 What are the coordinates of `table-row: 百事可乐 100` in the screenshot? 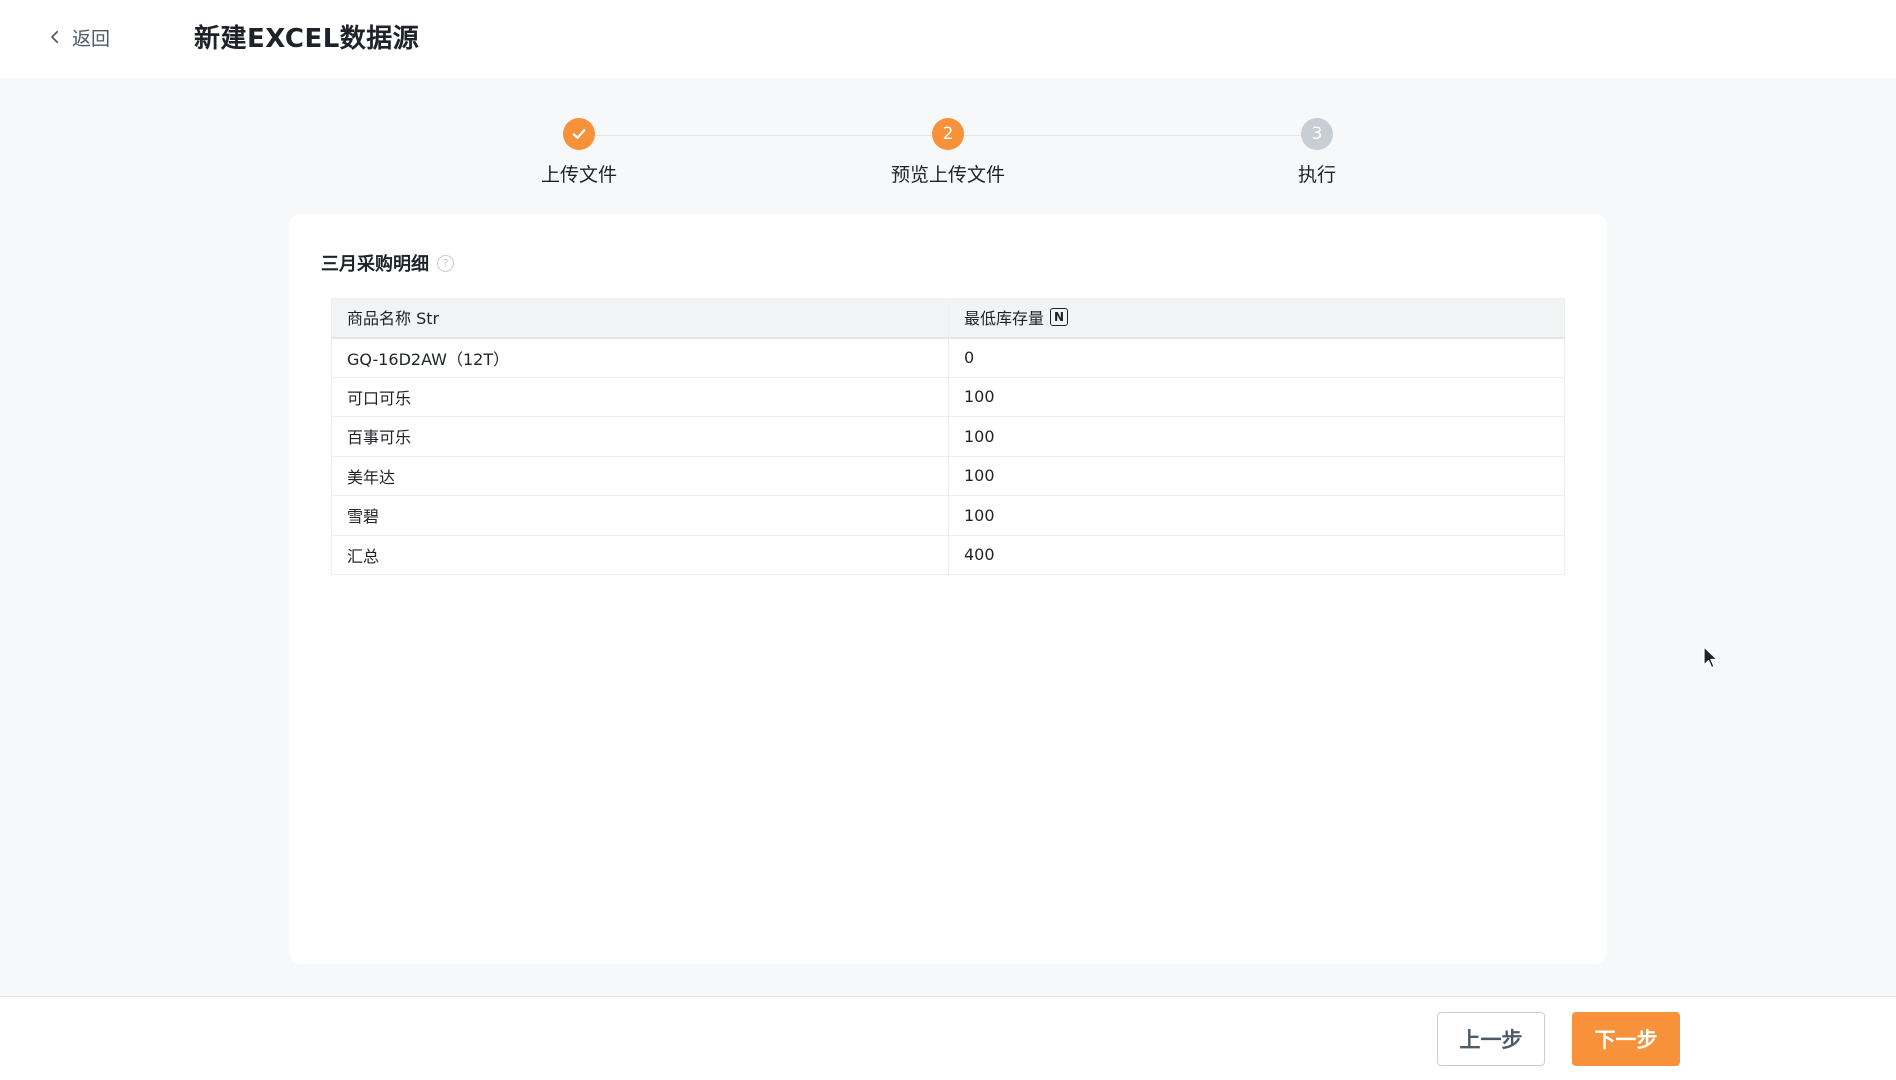 It's located at (948, 436).